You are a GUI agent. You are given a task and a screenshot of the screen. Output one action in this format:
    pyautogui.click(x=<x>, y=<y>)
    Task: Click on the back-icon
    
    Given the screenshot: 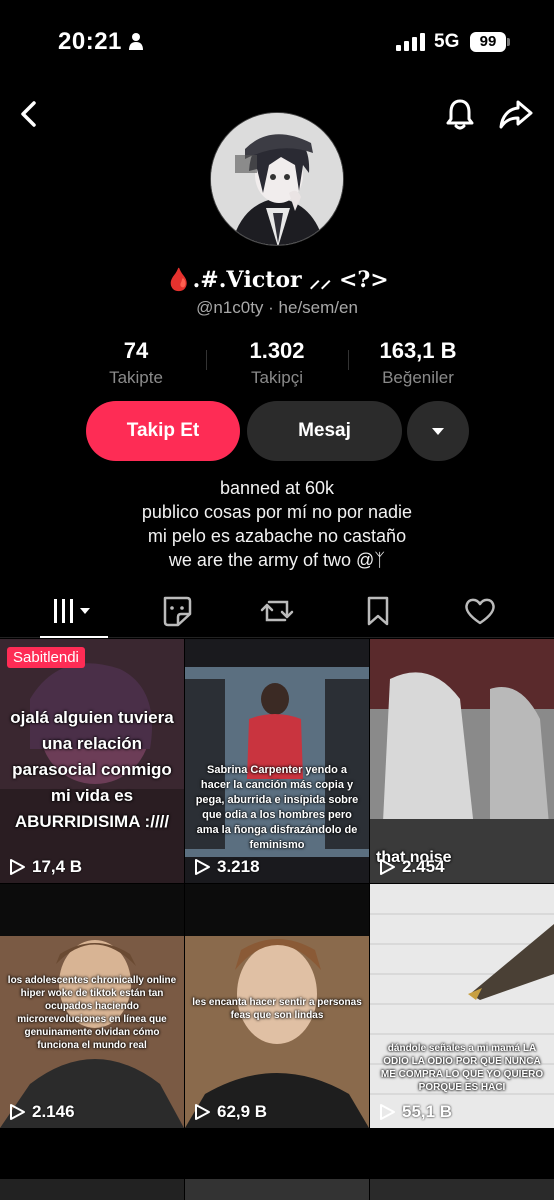 What is the action you would take?
    pyautogui.click(x=30, y=114)
    